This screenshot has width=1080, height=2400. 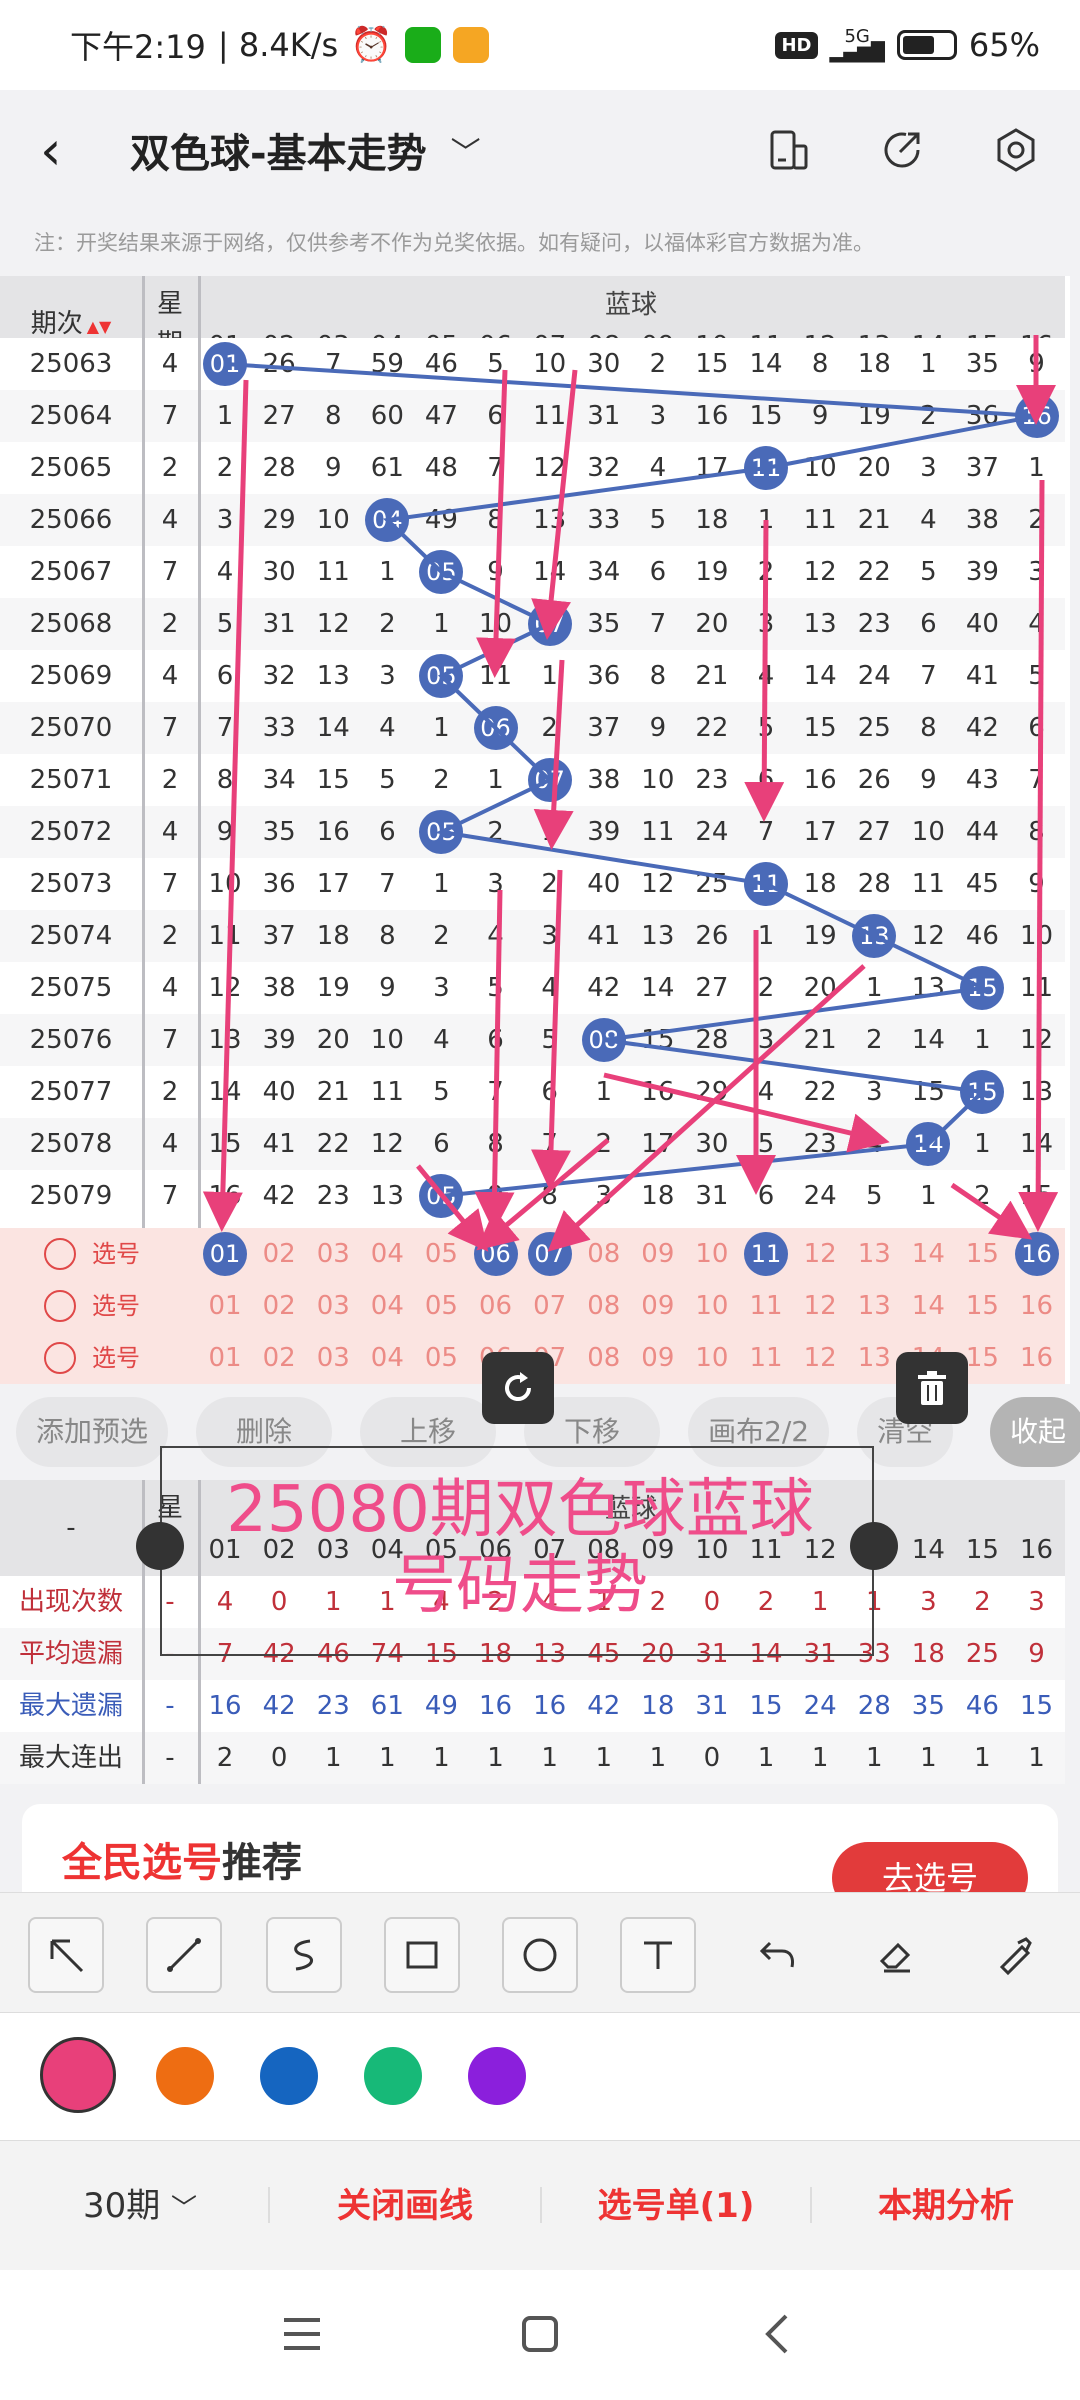 I want to click on back-icon: ‹, so click(x=70, y=150).